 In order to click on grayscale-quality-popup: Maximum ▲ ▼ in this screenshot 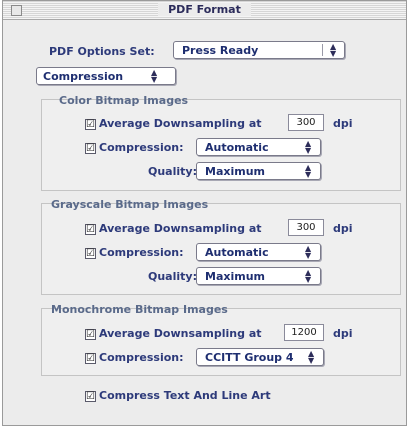, I will do `click(258, 276)`.